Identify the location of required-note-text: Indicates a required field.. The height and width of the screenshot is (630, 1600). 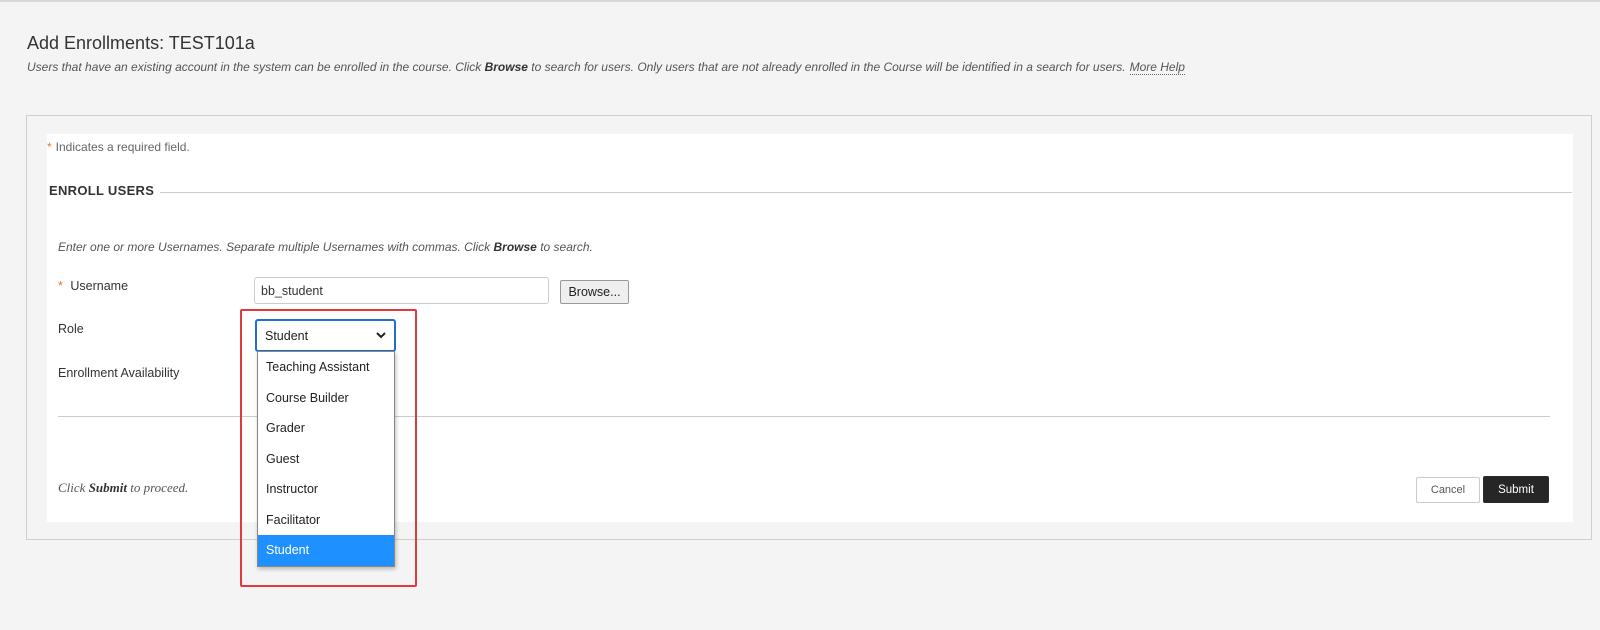
(122, 147).